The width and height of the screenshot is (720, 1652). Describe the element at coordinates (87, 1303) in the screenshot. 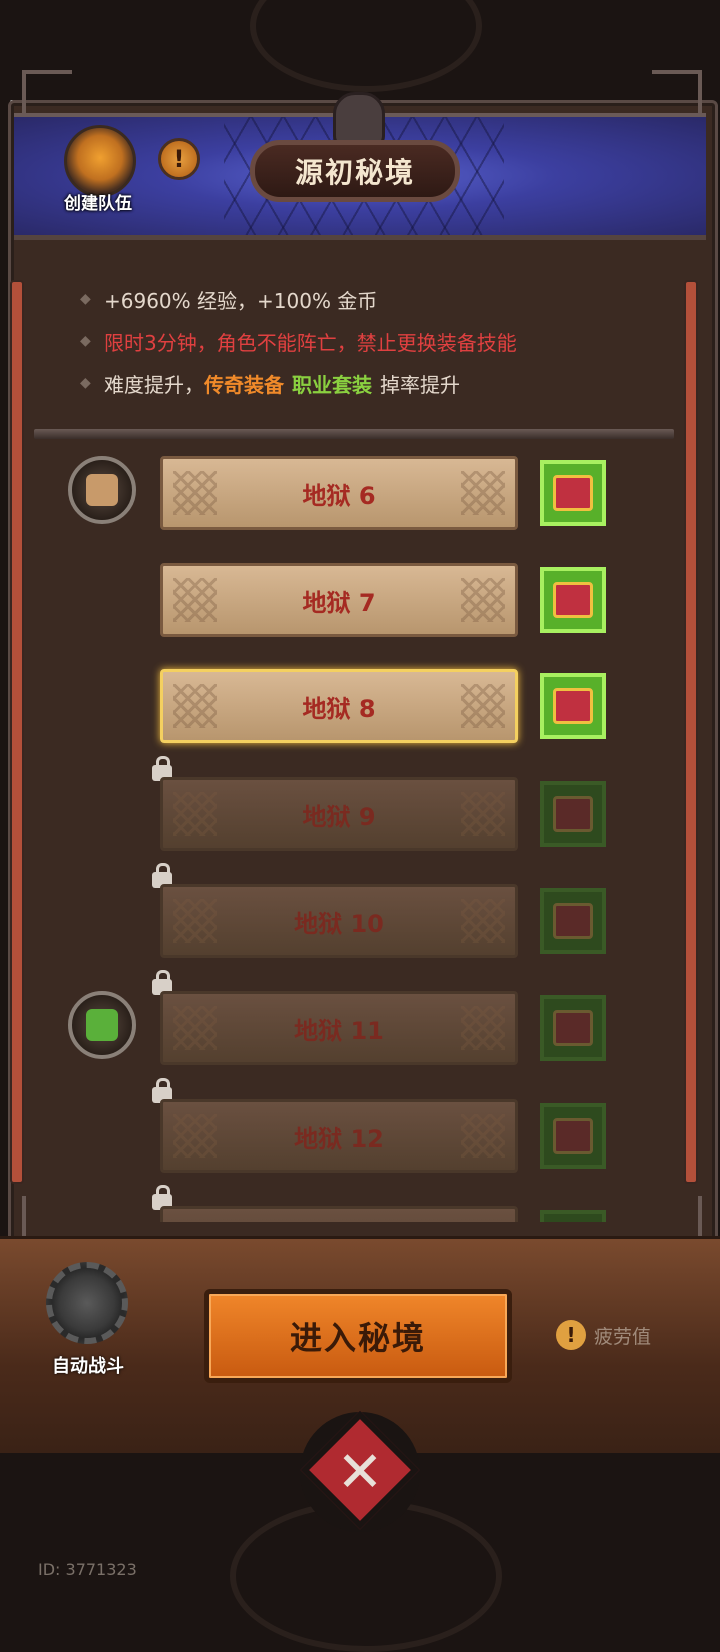

I see `hourglass-gear-icon` at that location.